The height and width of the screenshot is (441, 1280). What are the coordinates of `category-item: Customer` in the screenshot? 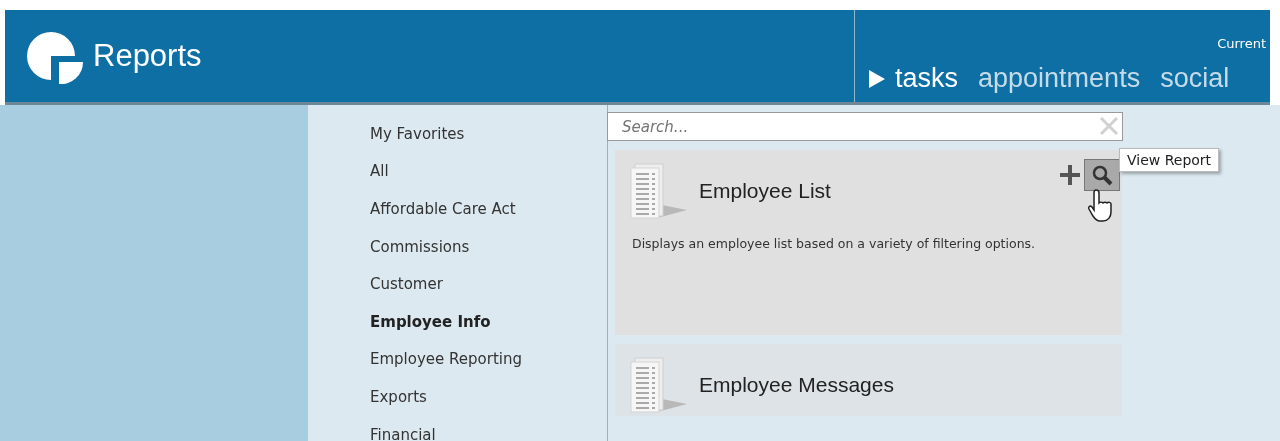 It's located at (406, 284).